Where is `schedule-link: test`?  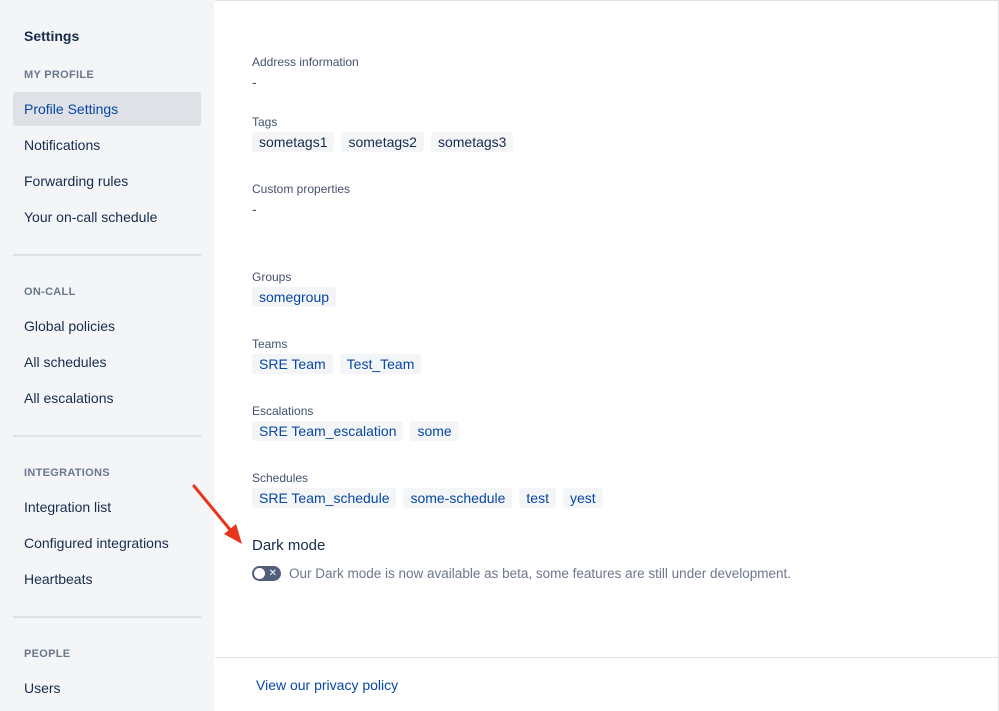
schedule-link: test is located at coordinates (537, 498).